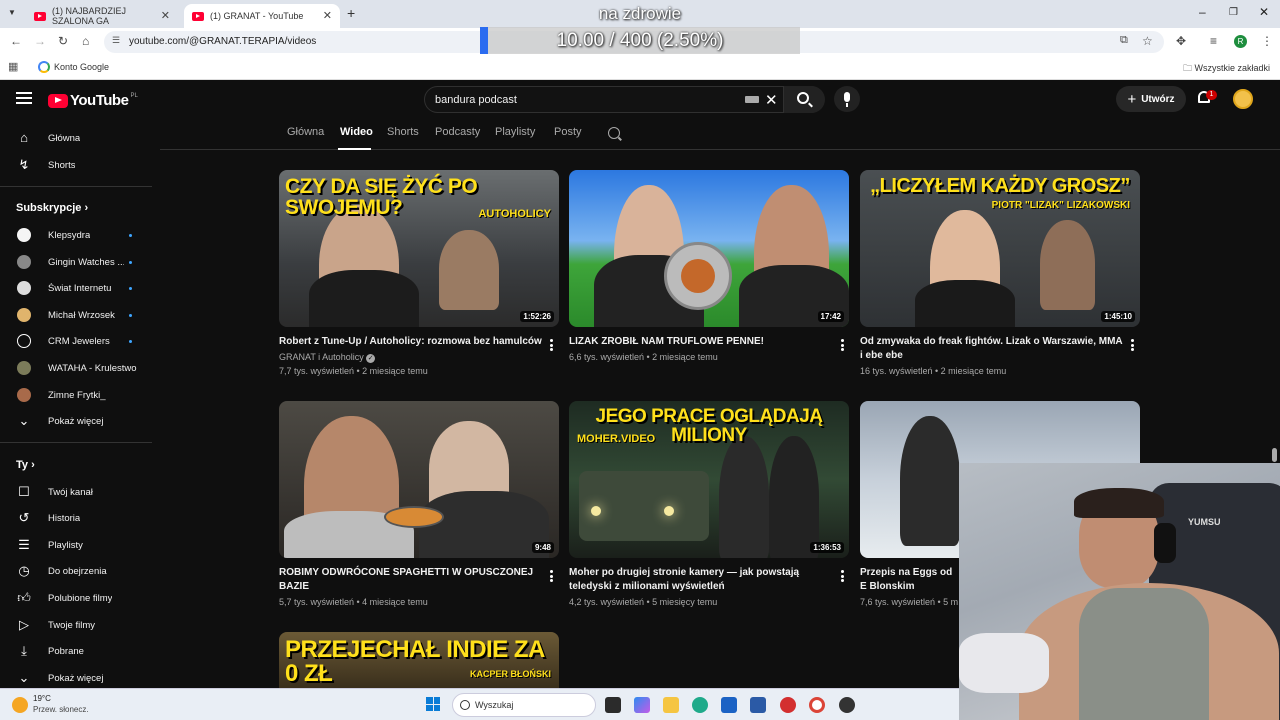 The height and width of the screenshot is (720, 1280). I want to click on sidebar-sub-klepsydra: Klepsydra, so click(77, 235).